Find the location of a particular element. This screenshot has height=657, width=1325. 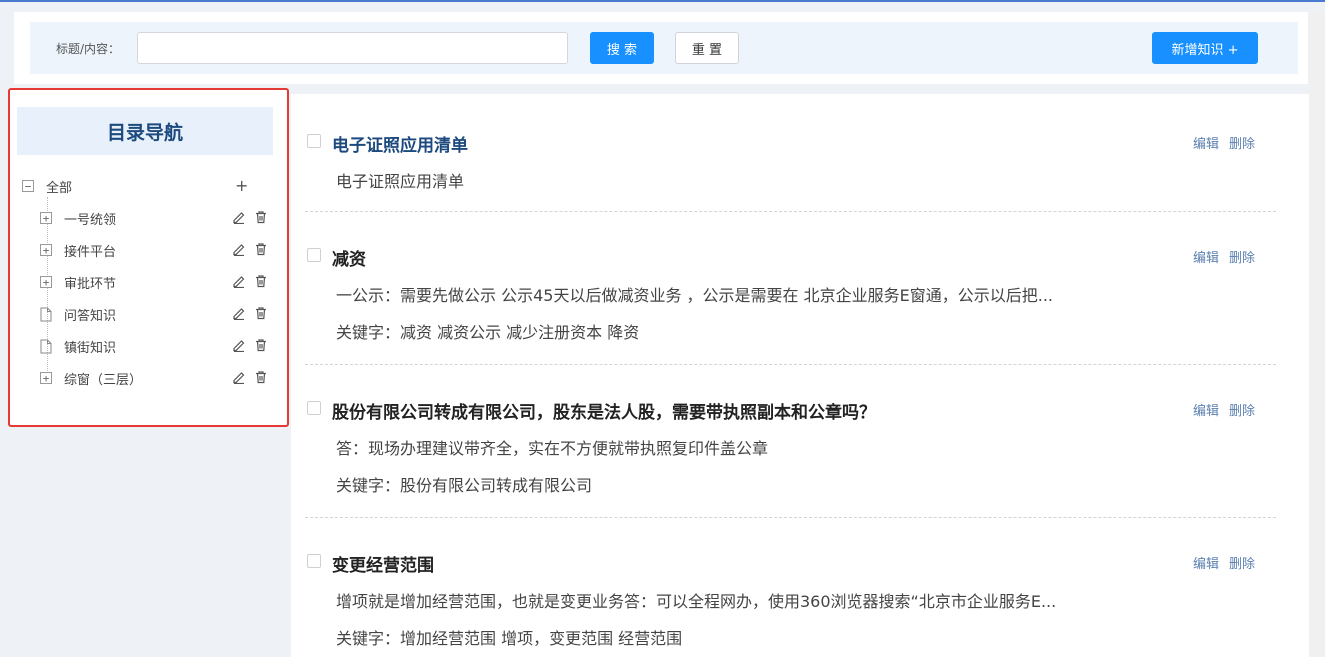

page-scrollbar is located at coordinates (1317, 334).